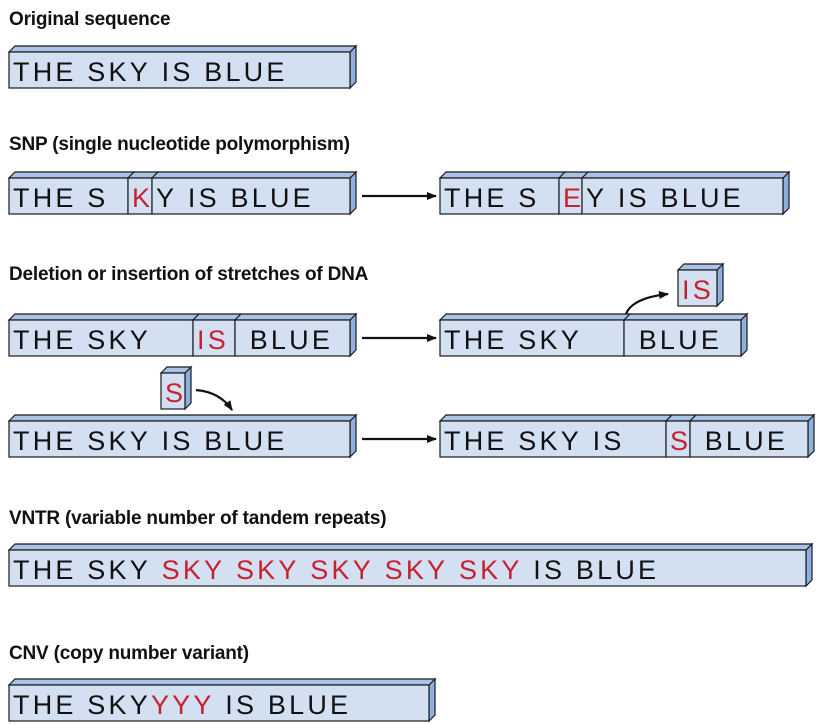 The image size is (820, 724). I want to click on variant-letters: K, so click(142, 198).